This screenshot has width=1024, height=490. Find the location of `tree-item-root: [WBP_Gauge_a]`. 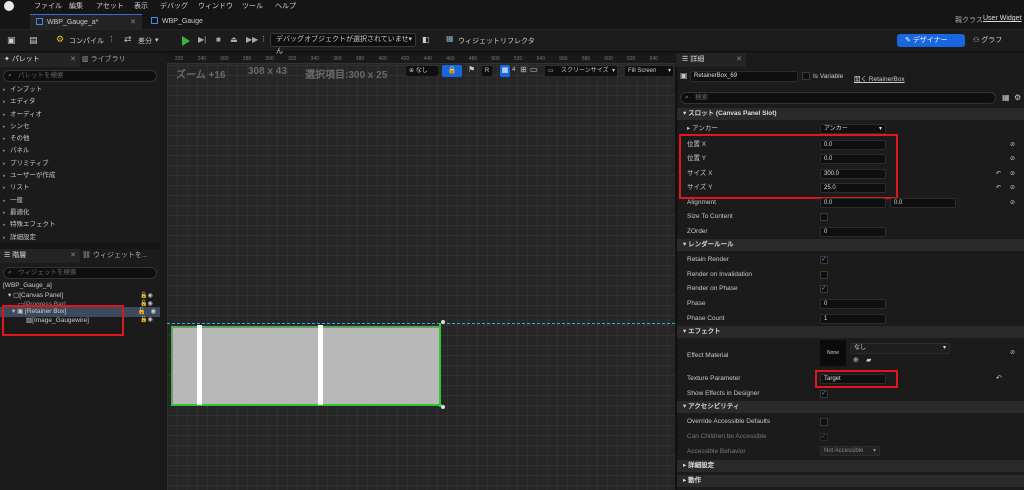

tree-item-root: [WBP_Gauge_a] is located at coordinates (27, 286).